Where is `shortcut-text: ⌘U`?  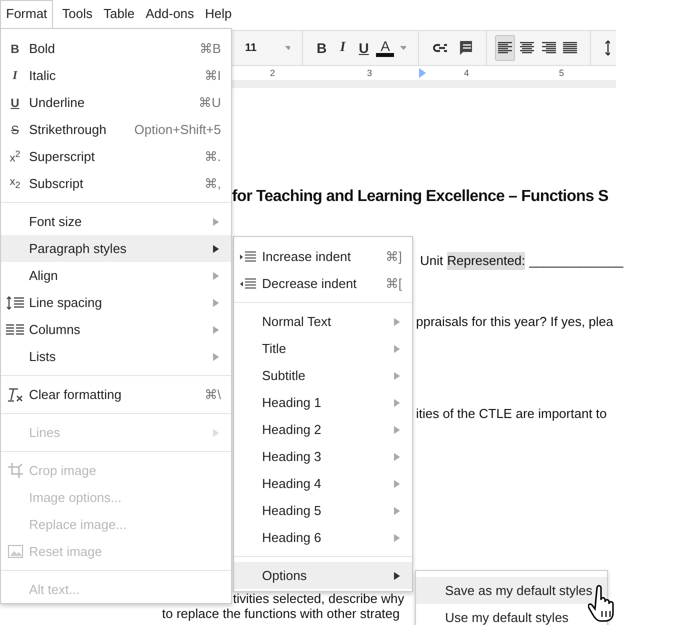
shortcut-text: ⌘U is located at coordinates (209, 102).